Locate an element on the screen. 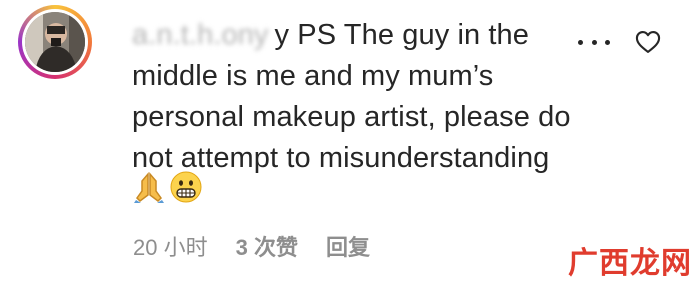  avatar-photo is located at coordinates (55, 42).